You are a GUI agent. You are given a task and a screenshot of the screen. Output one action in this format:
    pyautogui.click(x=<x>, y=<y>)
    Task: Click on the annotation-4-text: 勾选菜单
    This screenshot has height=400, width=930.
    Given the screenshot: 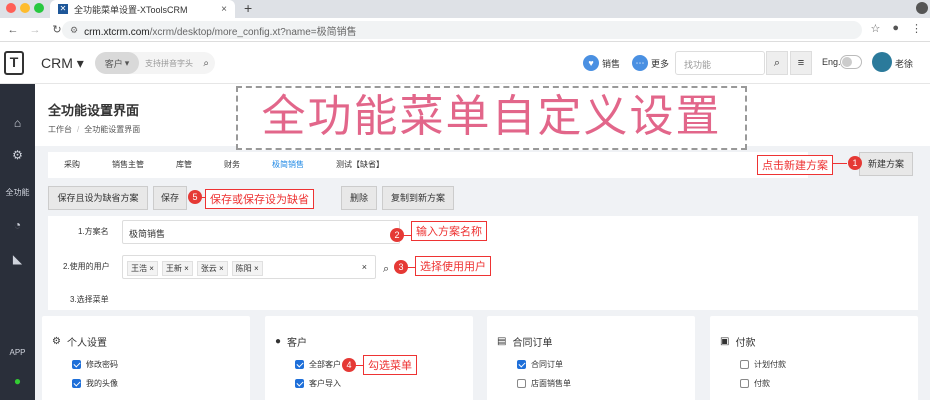 What is the action you would take?
    pyautogui.click(x=390, y=365)
    